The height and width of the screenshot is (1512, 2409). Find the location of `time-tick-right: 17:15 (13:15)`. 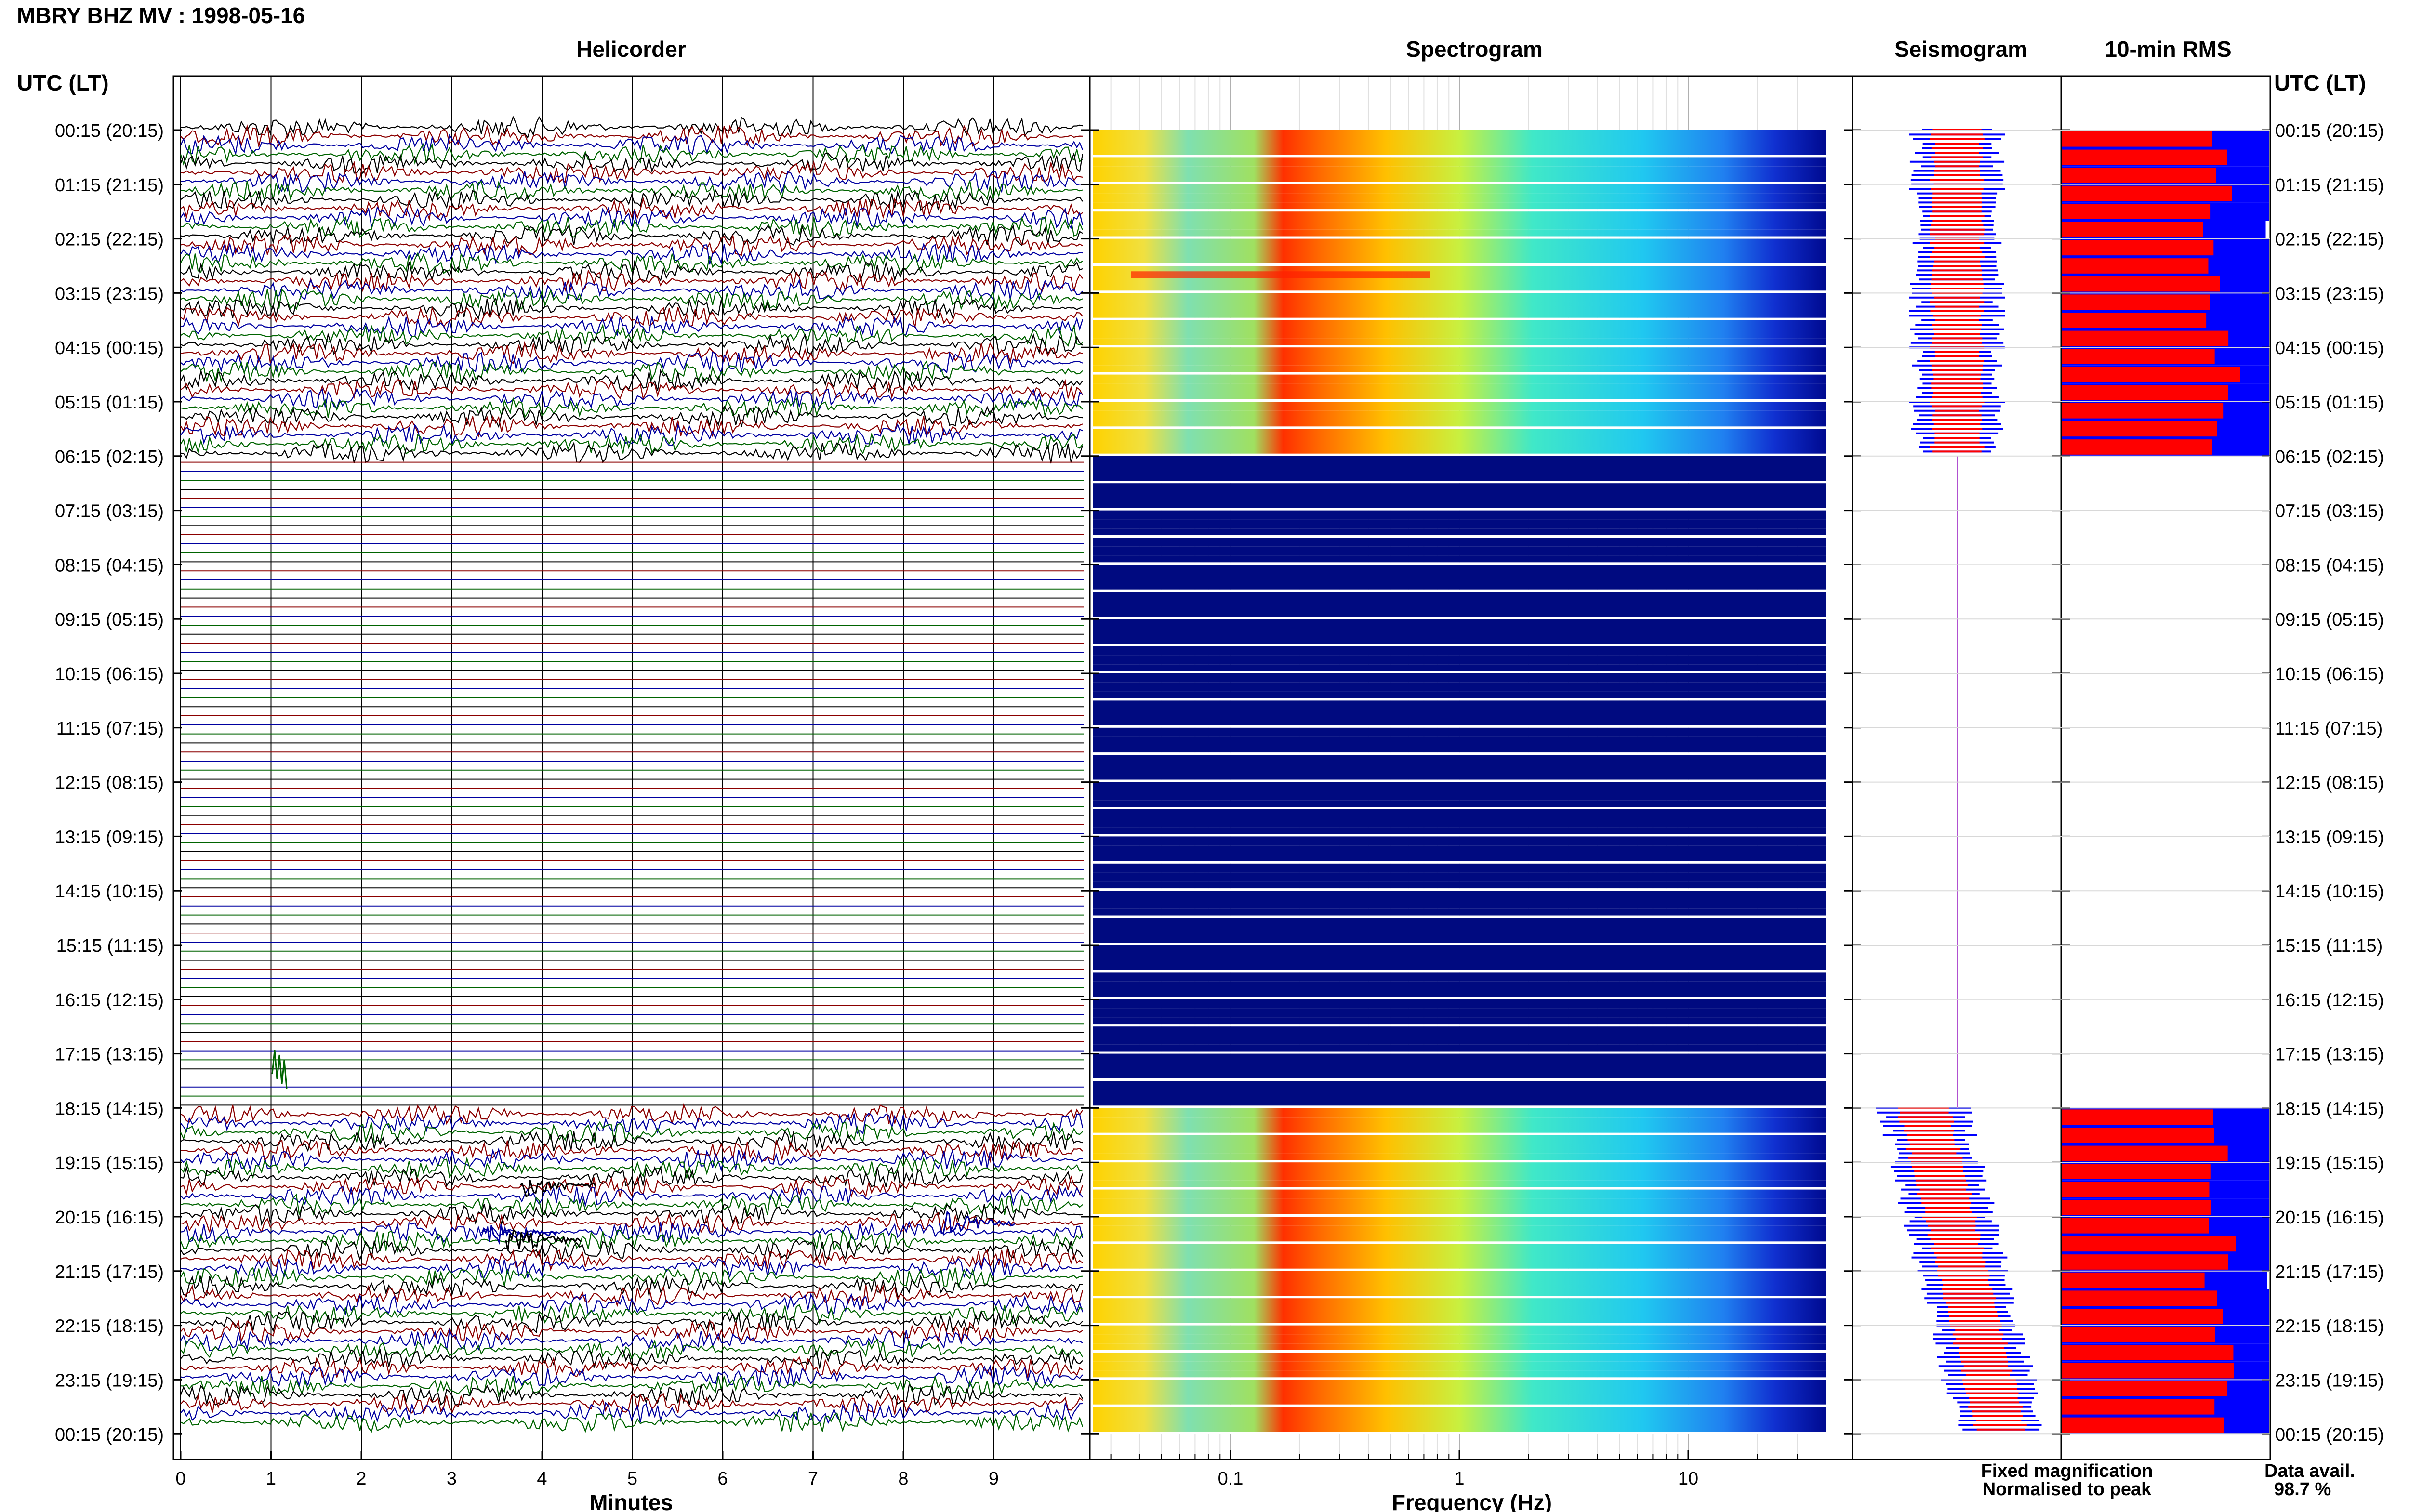

time-tick-right: 17:15 (13:15) is located at coordinates (2329, 1055).